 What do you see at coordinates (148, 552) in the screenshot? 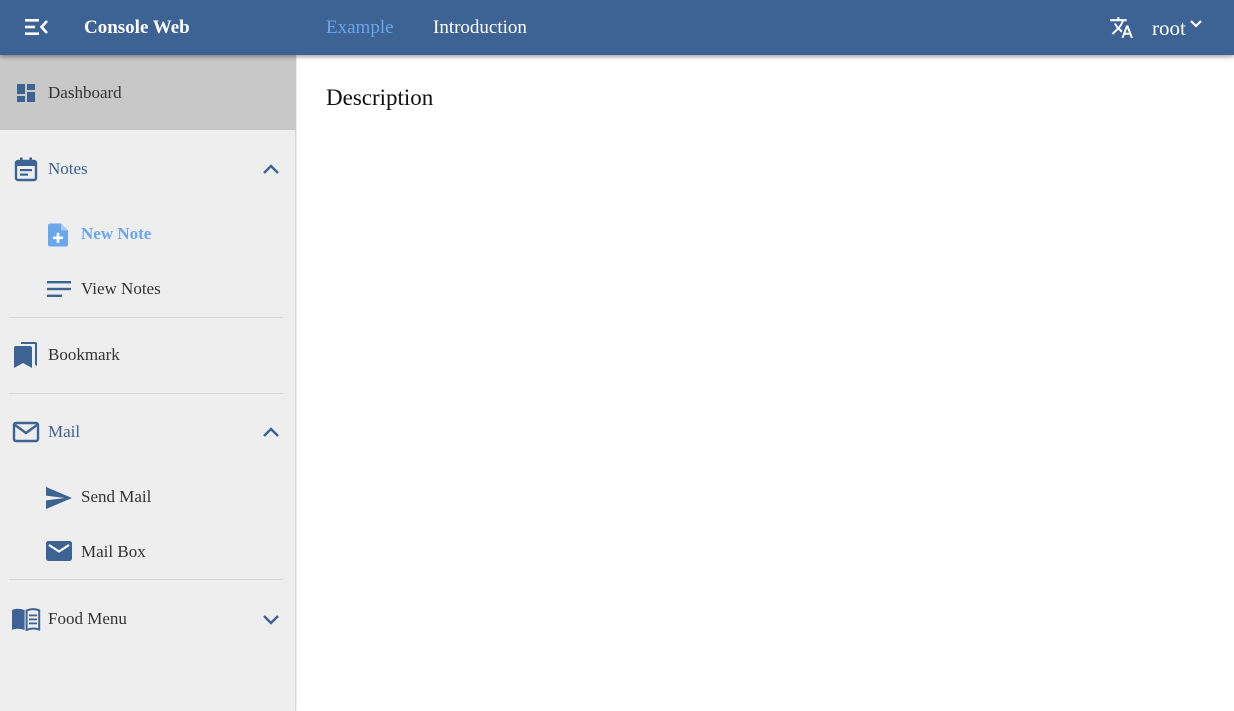
I see `sidebar-item-mail-box: Mail Box` at bounding box center [148, 552].